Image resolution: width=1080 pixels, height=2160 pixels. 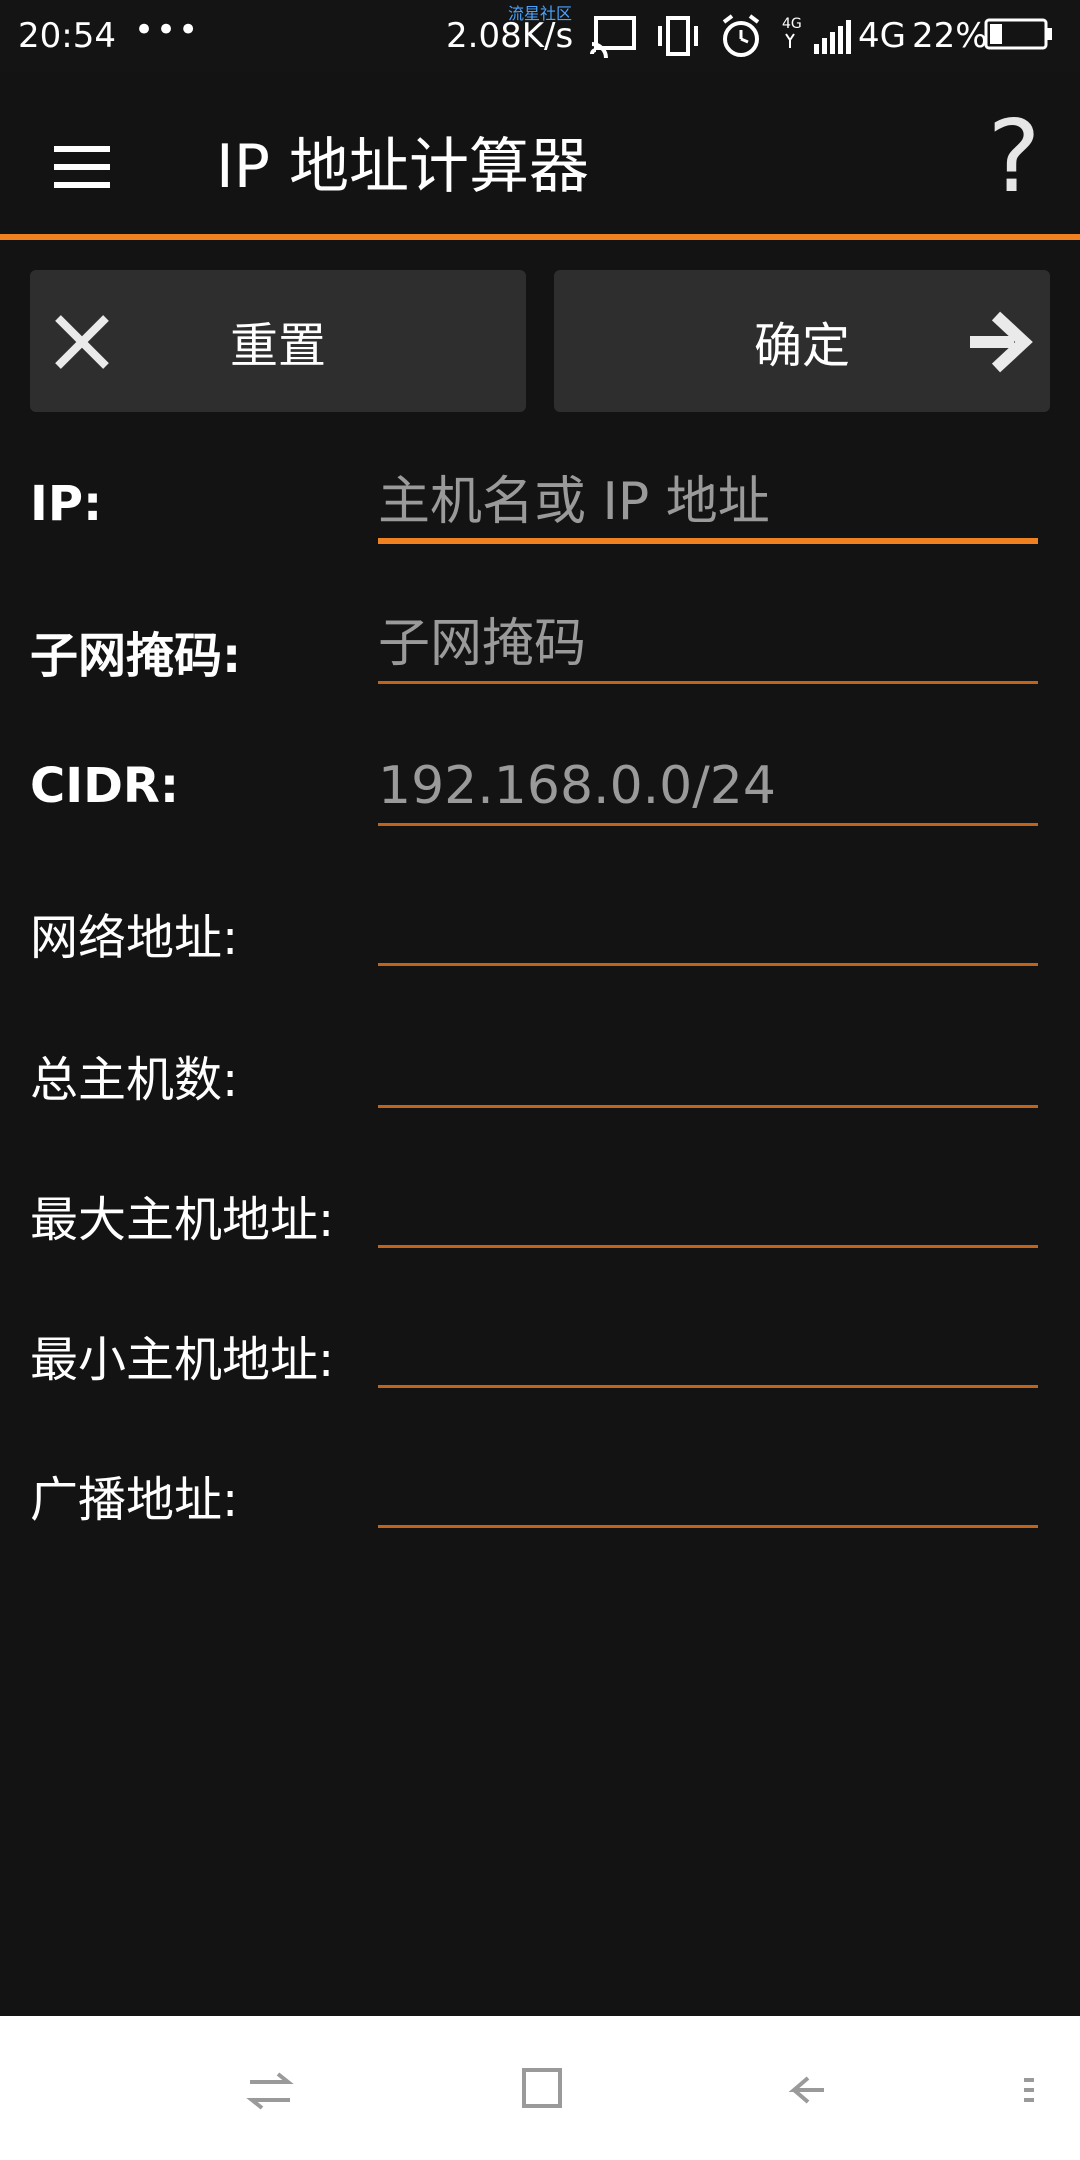 What do you see at coordinates (1018, 34) in the screenshot?
I see `battery-icon` at bounding box center [1018, 34].